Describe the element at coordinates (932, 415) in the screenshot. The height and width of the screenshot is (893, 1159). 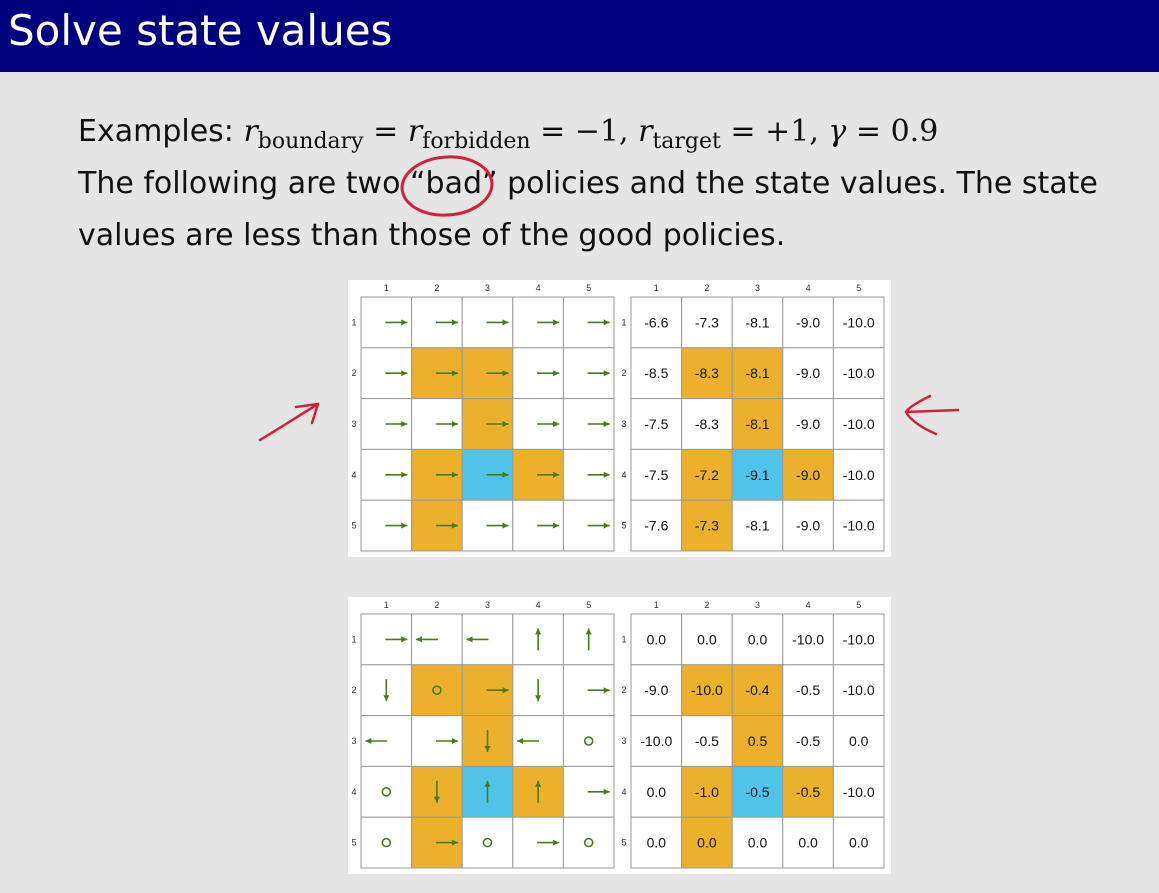
I see `pointer-arrow-right-annotation` at that location.